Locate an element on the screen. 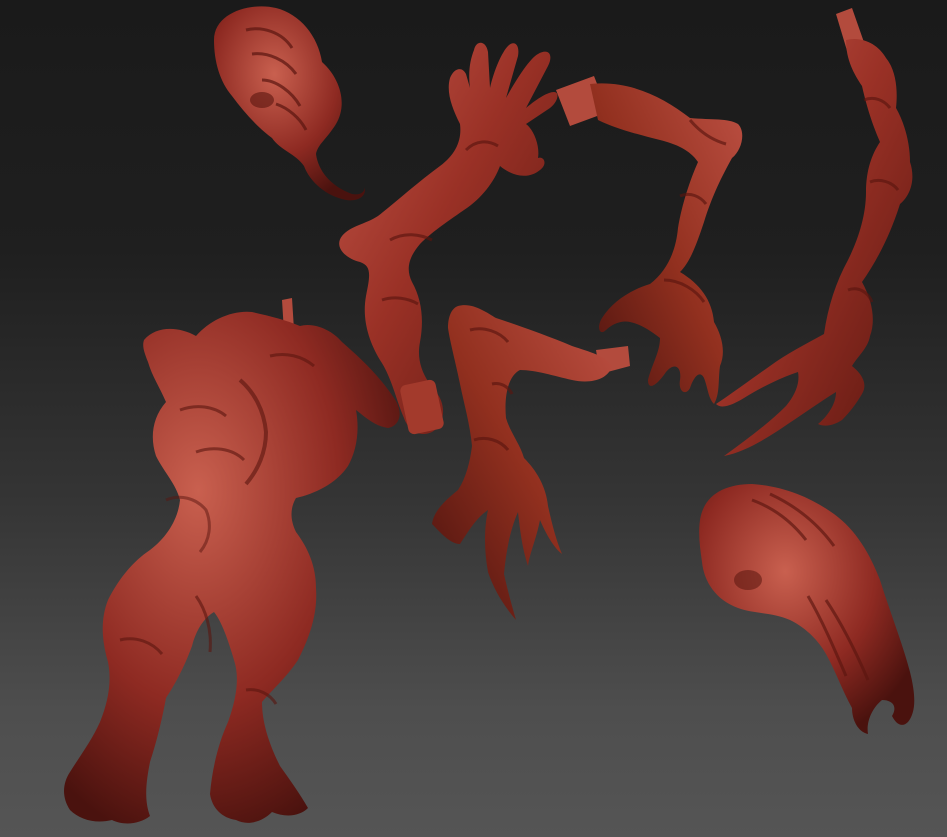  alien-head-upper is located at coordinates (289, 103).